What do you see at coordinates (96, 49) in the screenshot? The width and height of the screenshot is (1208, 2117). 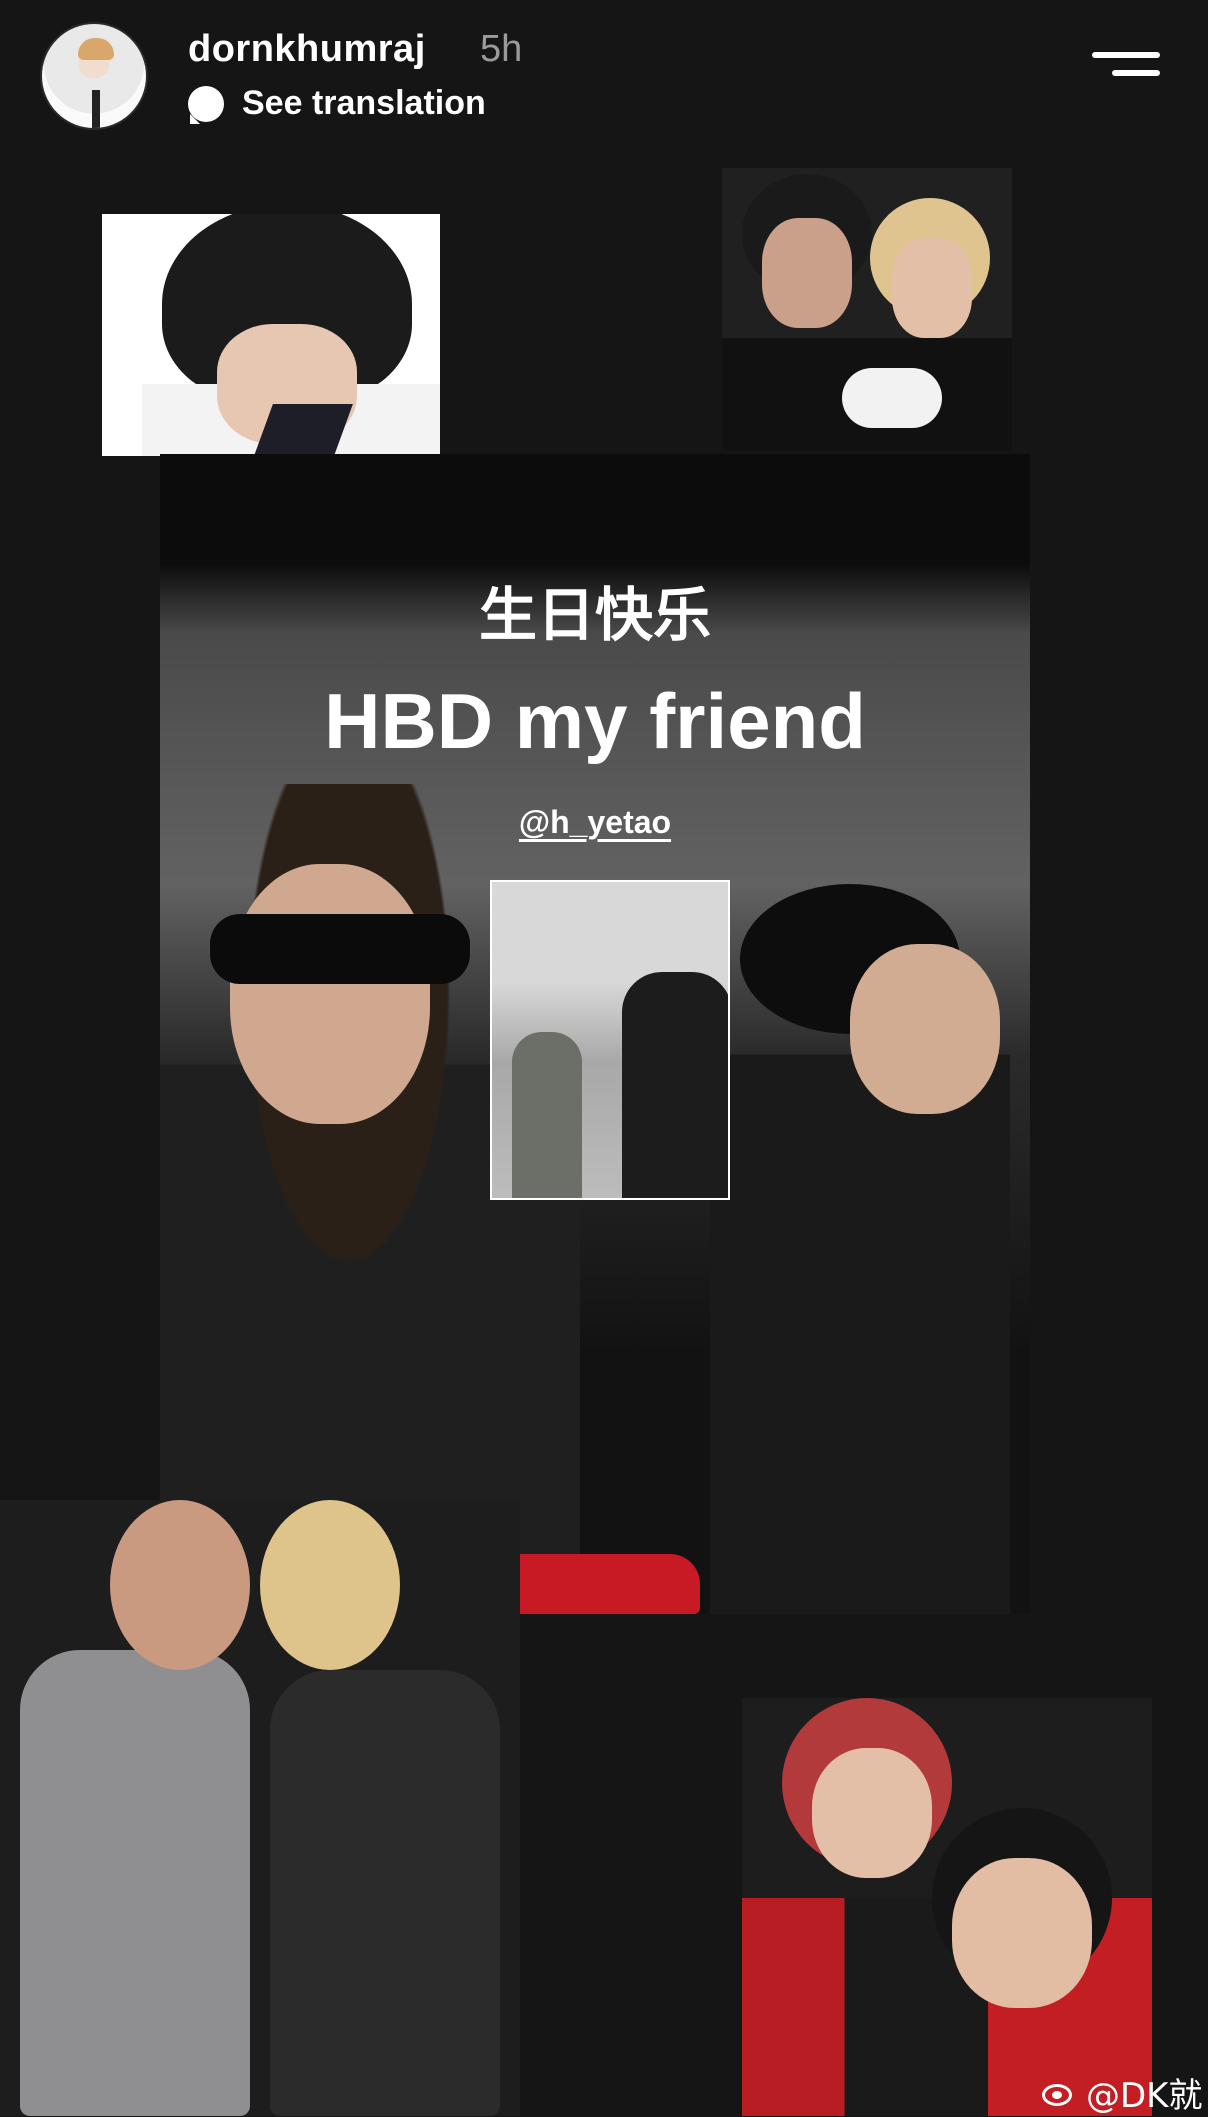 I see `avatar-hair` at bounding box center [96, 49].